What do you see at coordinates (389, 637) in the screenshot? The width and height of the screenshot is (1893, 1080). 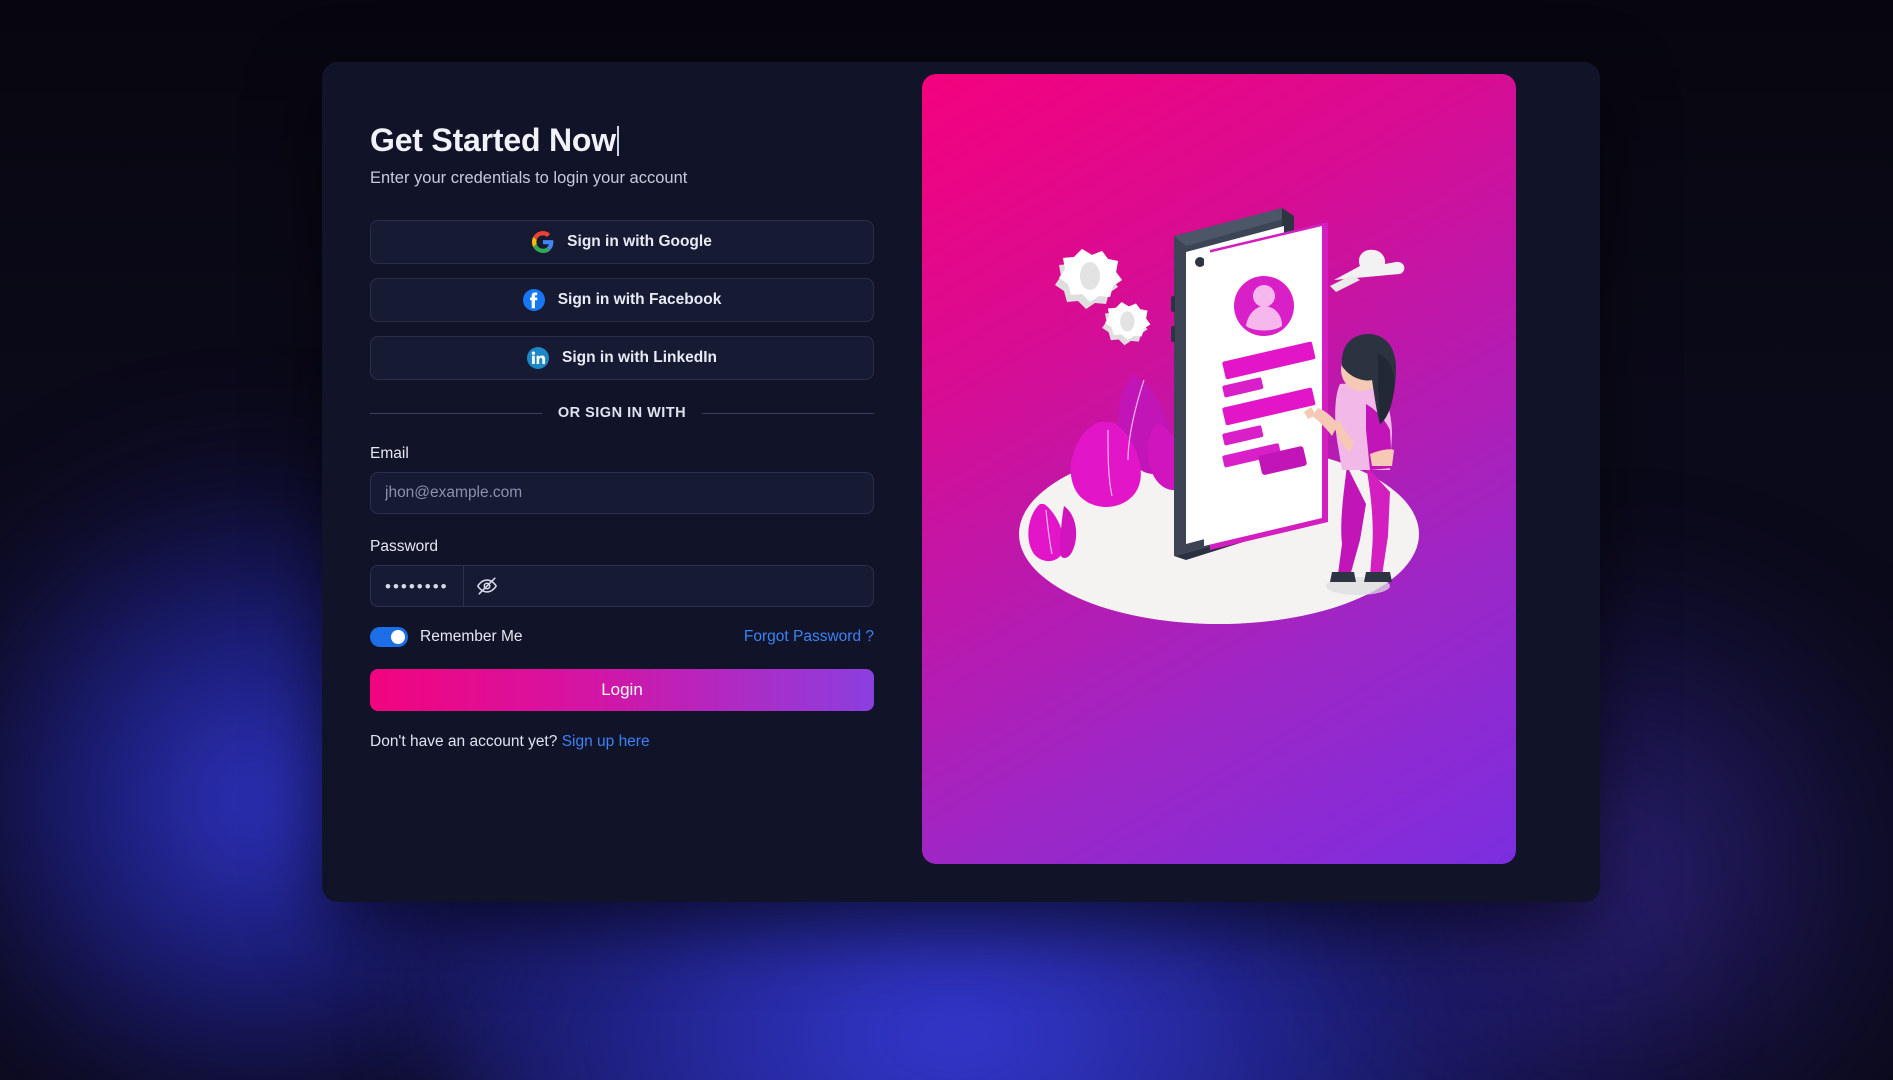 I see `remember-me-toggle` at bounding box center [389, 637].